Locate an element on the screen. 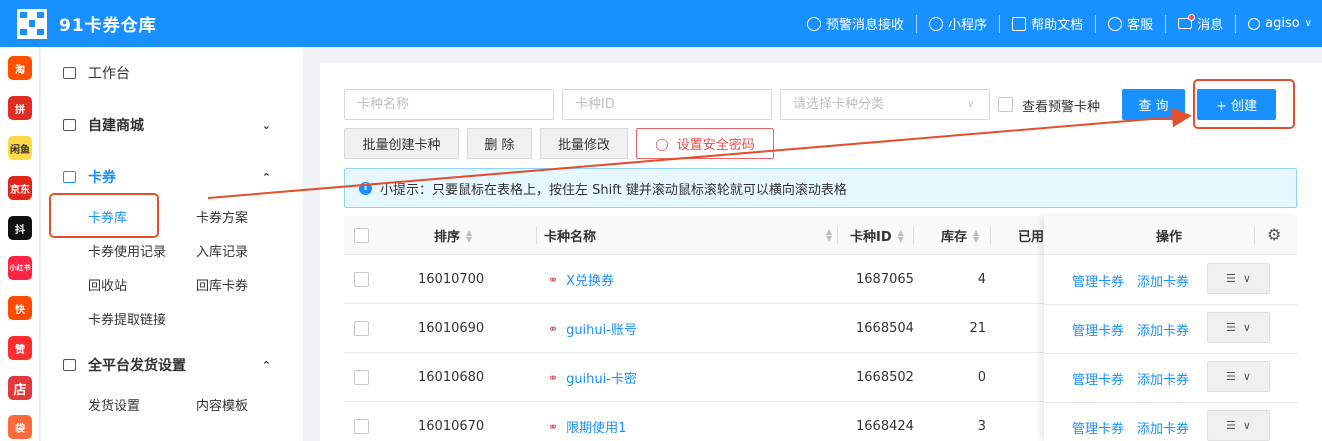  row-sort: 16010690 is located at coordinates (451, 328).